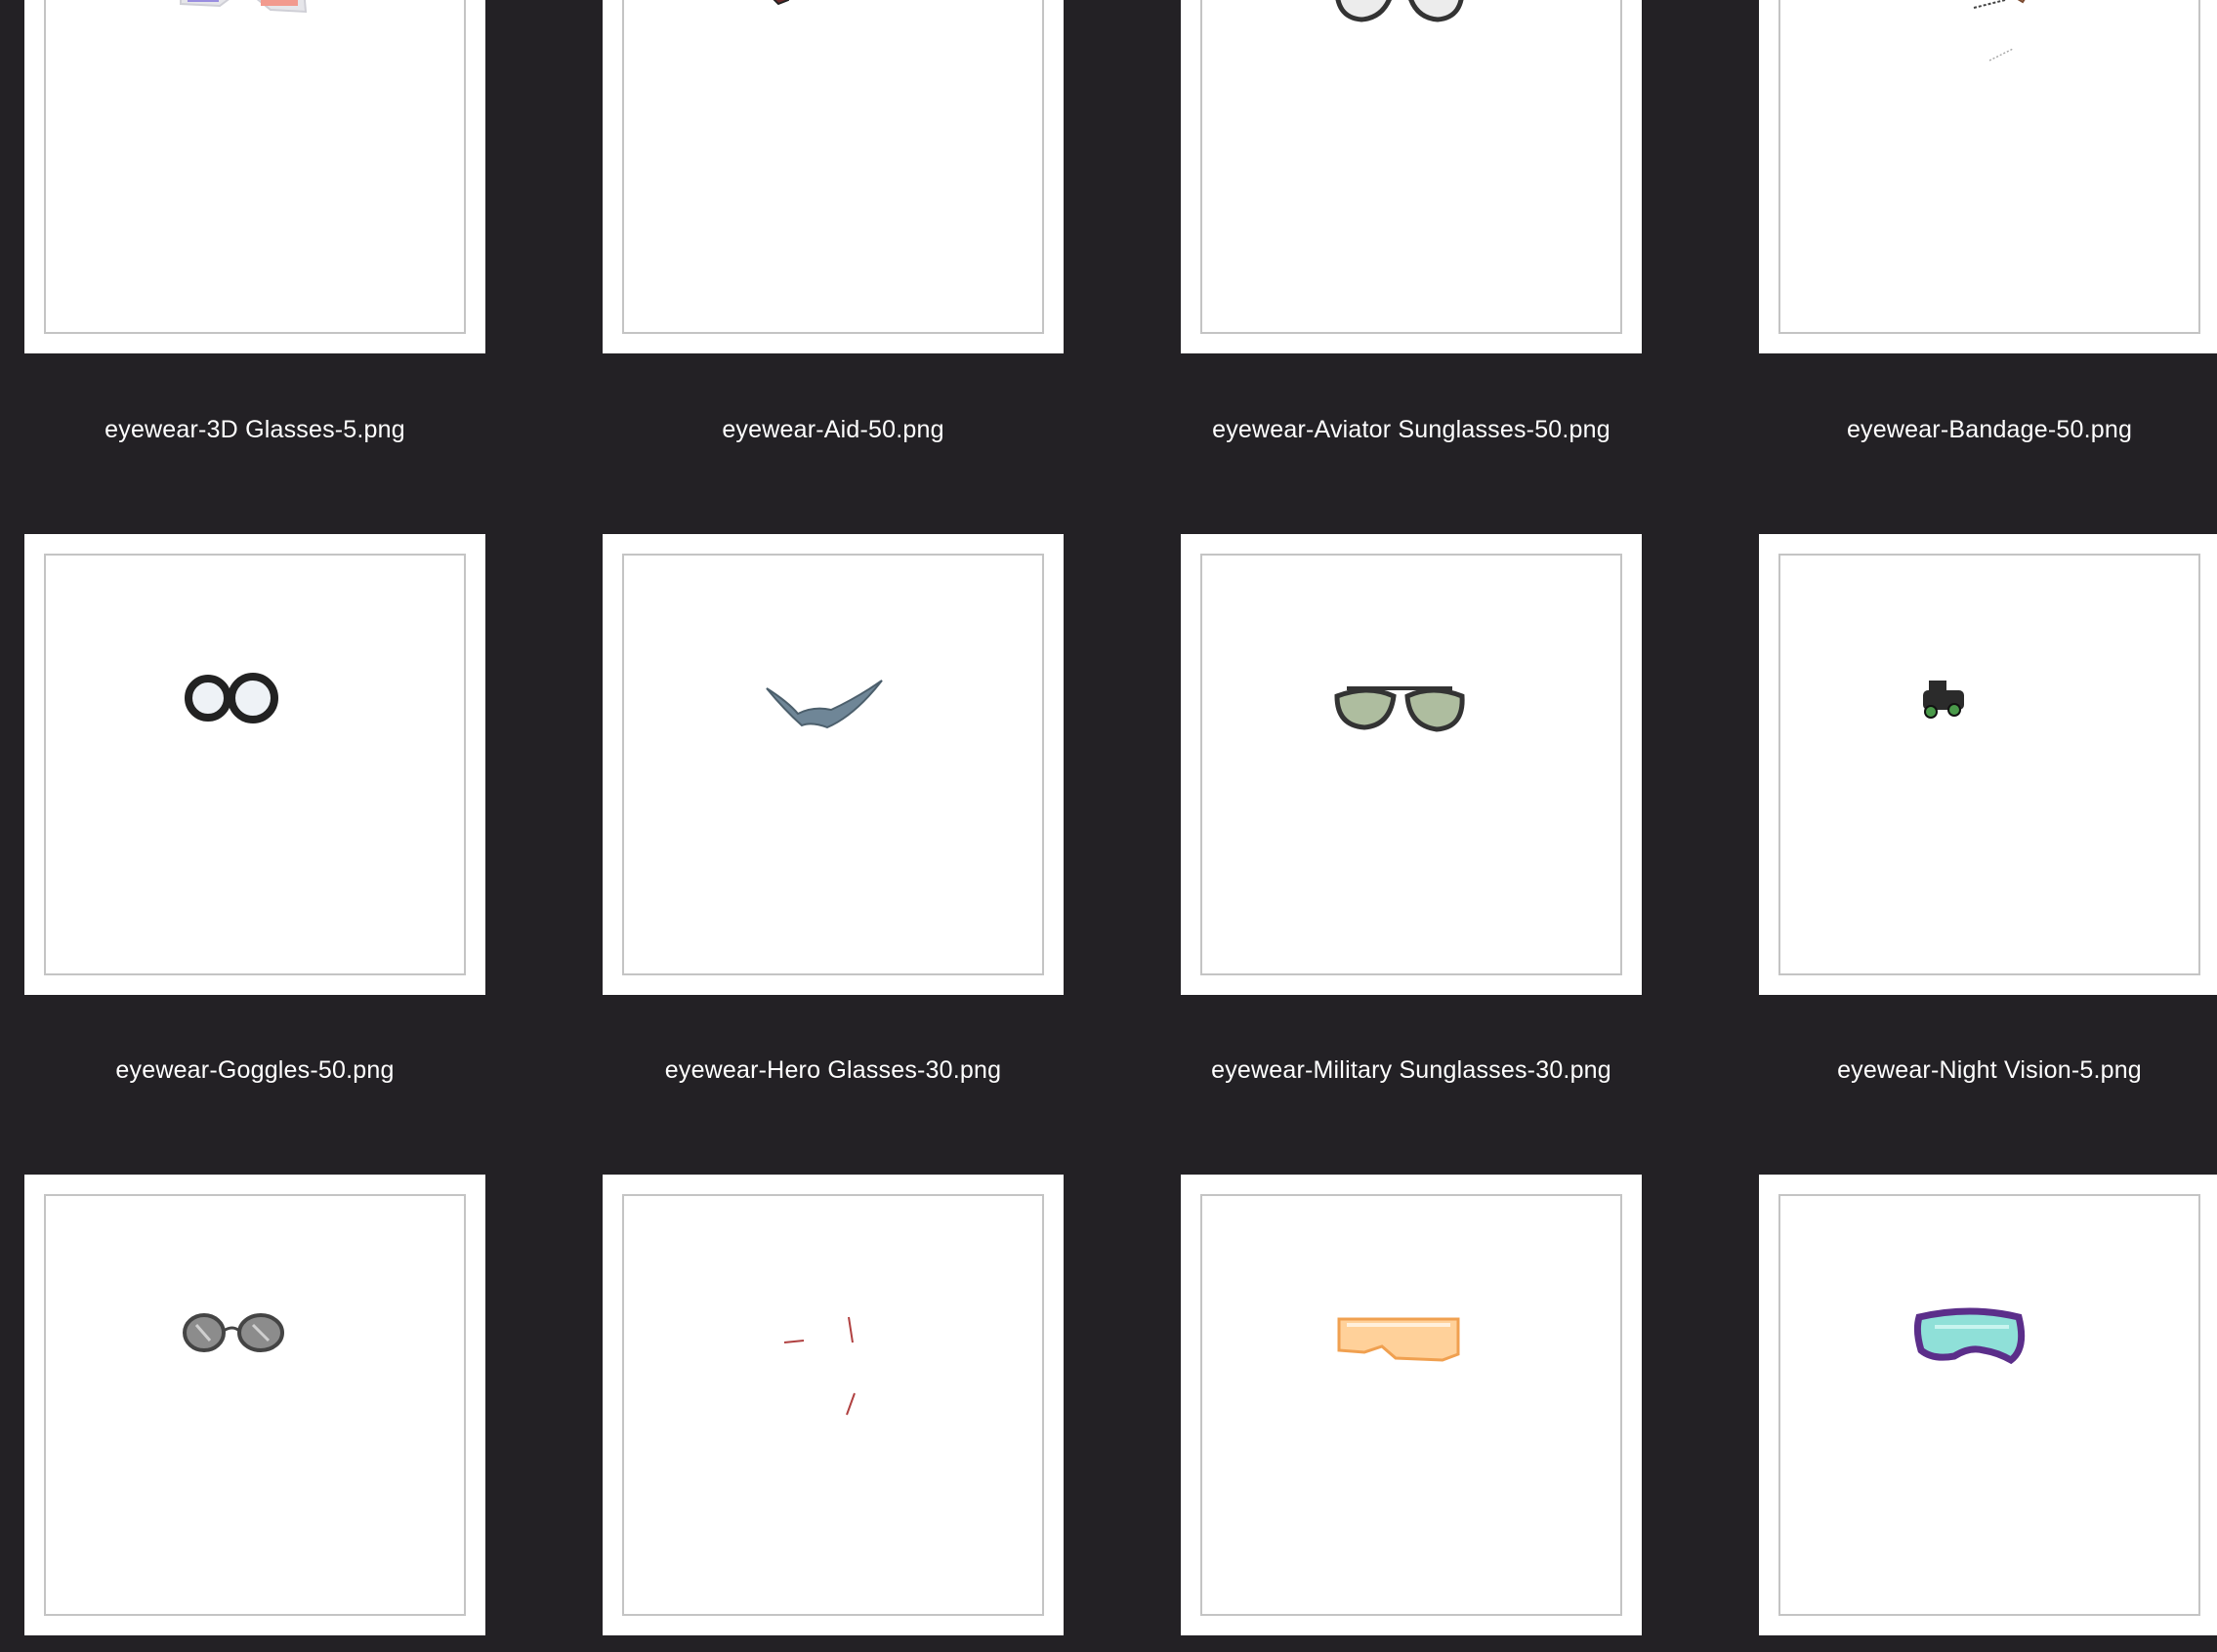 This screenshot has height=1652, width=2217. What do you see at coordinates (833, 176) in the screenshot?
I see `thumbnail-aid` at bounding box center [833, 176].